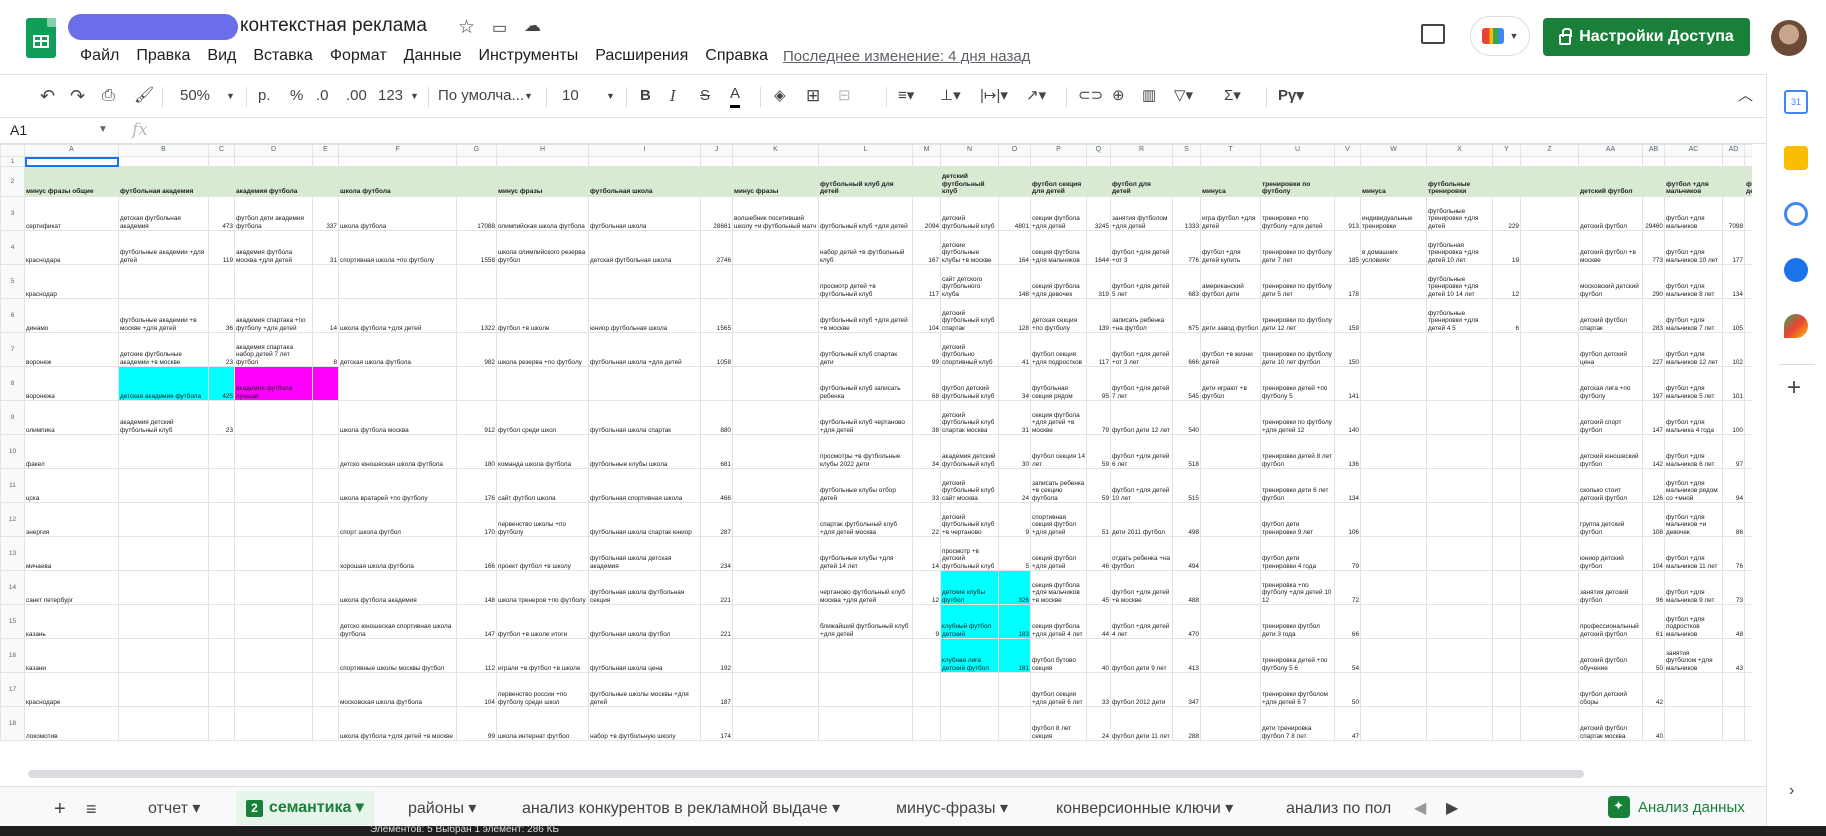 The width and height of the screenshot is (1826, 836). Describe the element at coordinates (775, 181) in the screenshot. I see `cell: минус фразы` at that location.